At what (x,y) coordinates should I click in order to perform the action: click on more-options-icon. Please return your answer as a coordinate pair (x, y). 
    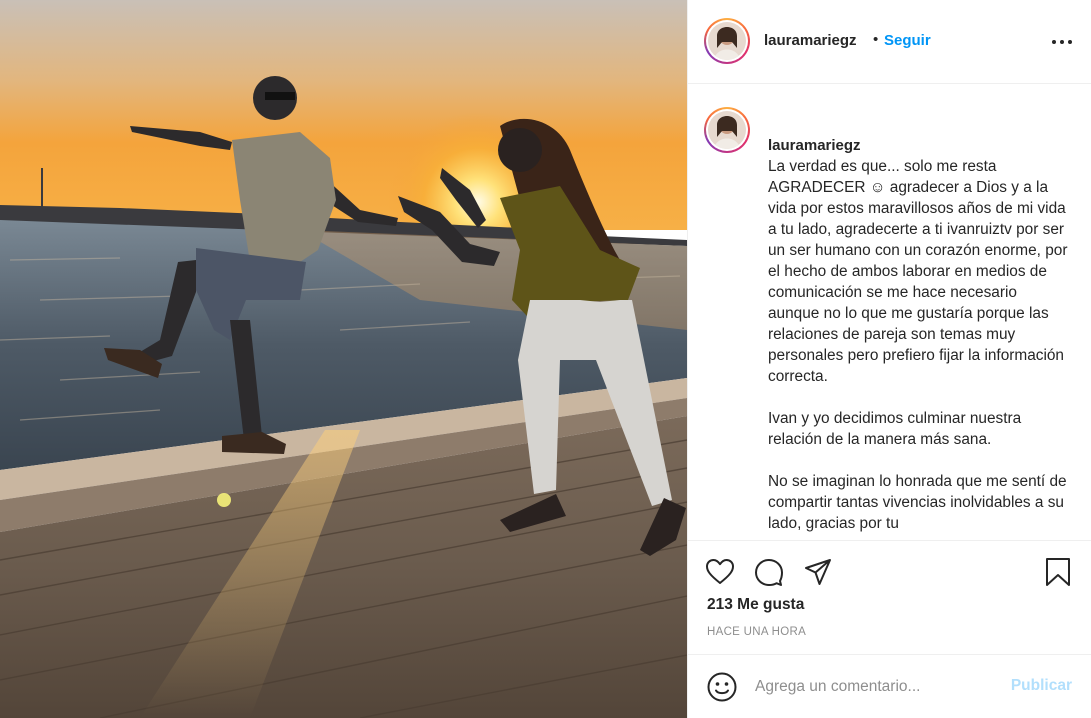
    Looking at the image, I should click on (1062, 42).